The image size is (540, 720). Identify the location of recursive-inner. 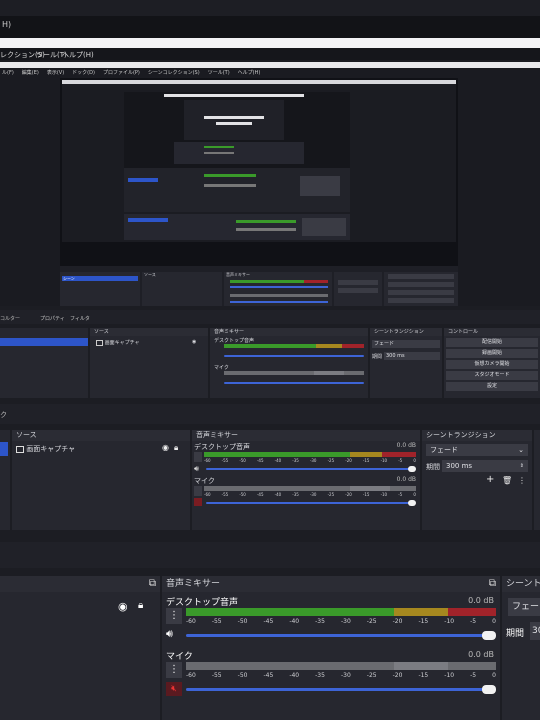
(237, 152).